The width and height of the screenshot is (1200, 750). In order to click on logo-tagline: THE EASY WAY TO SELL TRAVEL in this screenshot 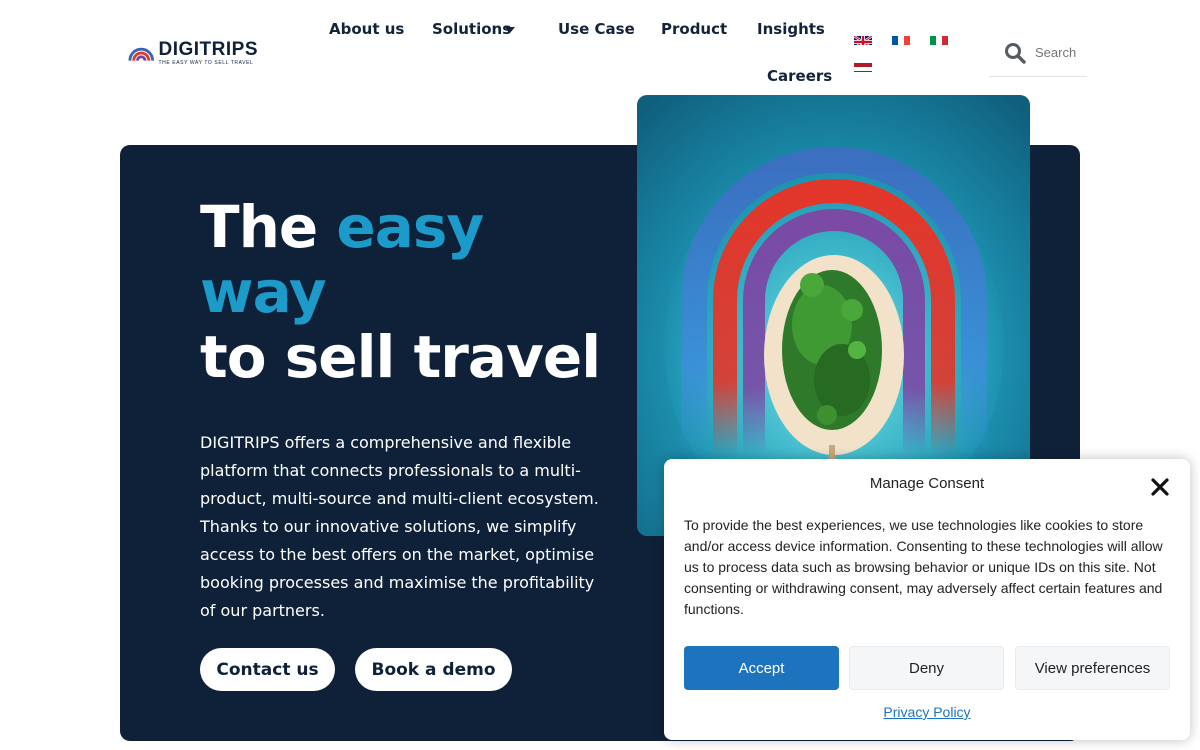, I will do `click(206, 63)`.